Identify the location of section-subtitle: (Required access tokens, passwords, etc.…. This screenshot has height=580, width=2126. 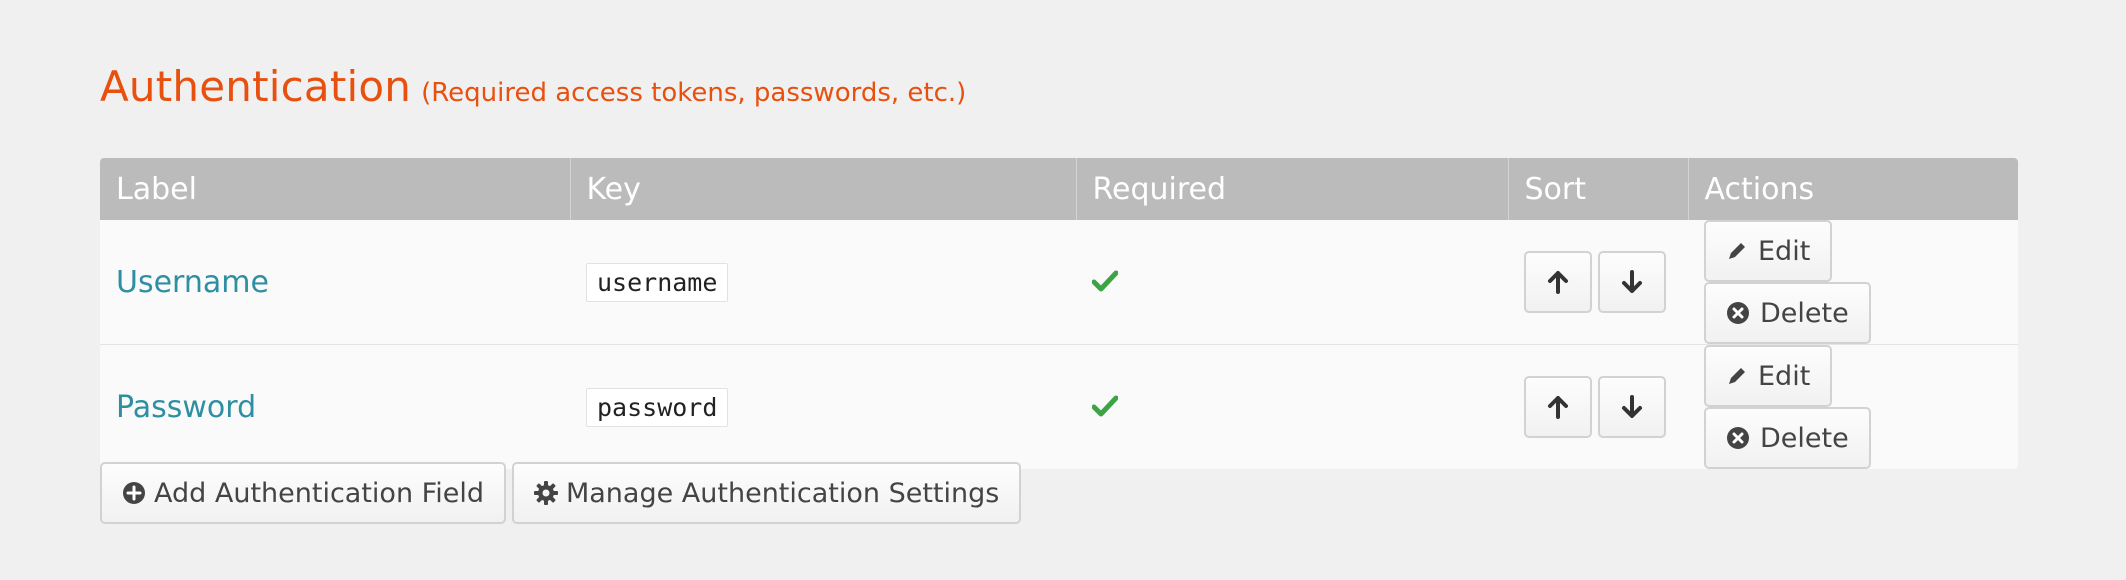
(694, 93).